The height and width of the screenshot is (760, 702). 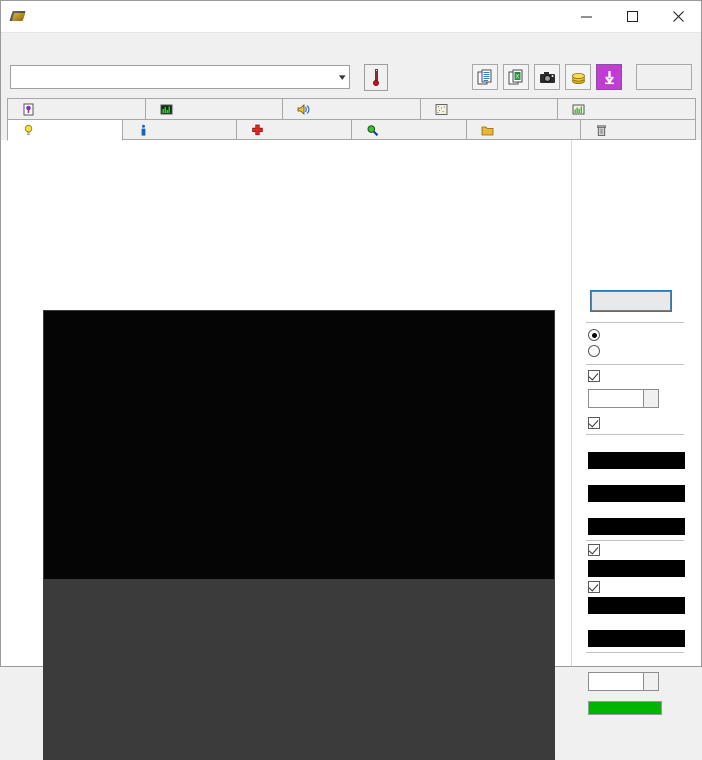 I want to click on burst-rate-checkbox-box, so click(x=594, y=587).